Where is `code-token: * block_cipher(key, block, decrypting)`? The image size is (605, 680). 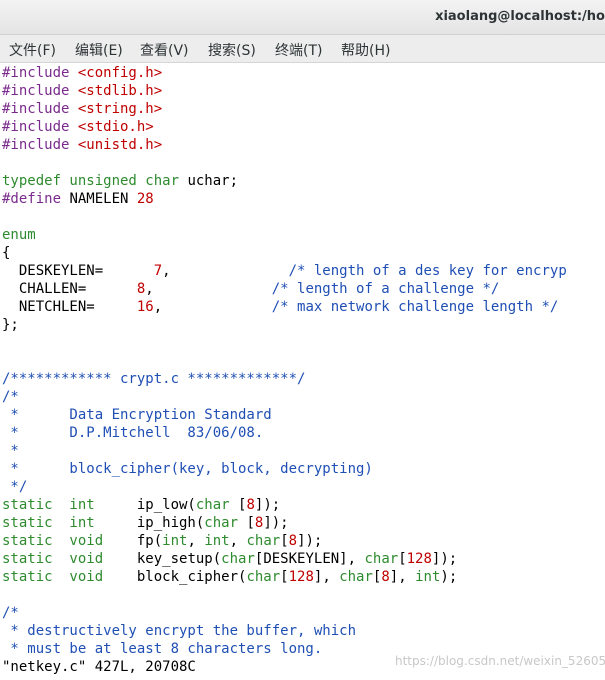 code-token: * block_cipher(key, block, decrypting) is located at coordinates (187, 469).